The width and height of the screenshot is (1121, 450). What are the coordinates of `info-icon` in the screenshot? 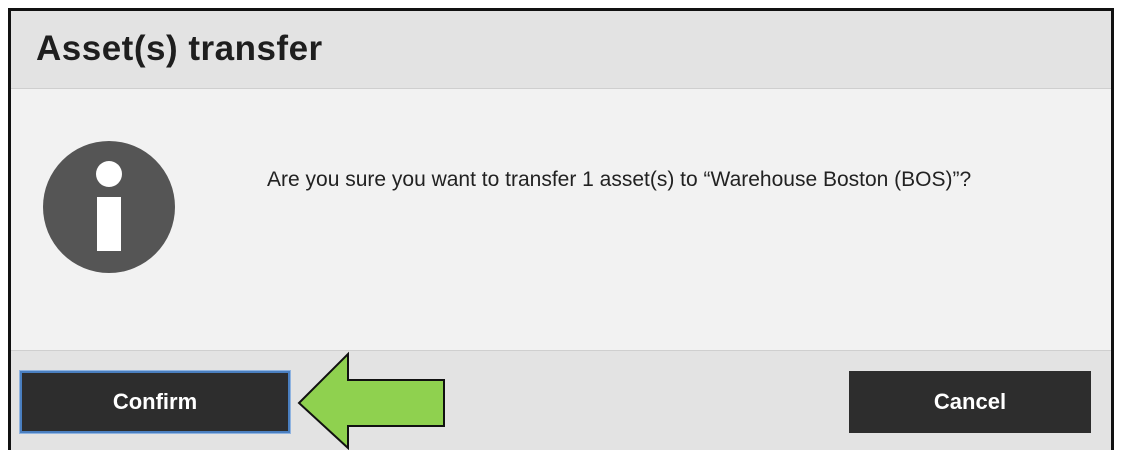 It's located at (109, 207).